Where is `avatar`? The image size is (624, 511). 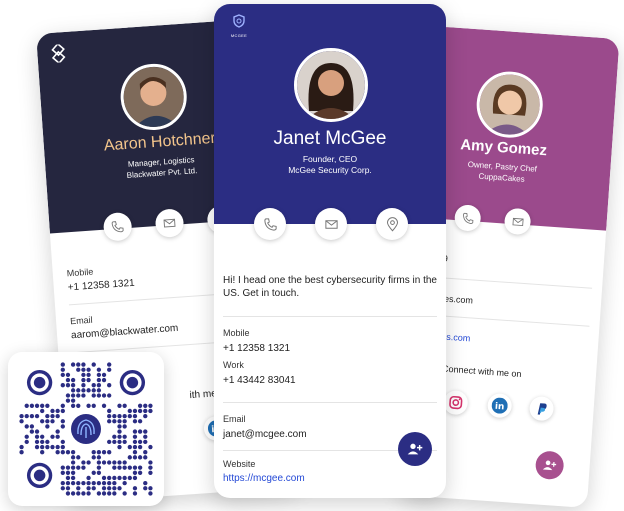 avatar is located at coordinates (331, 85).